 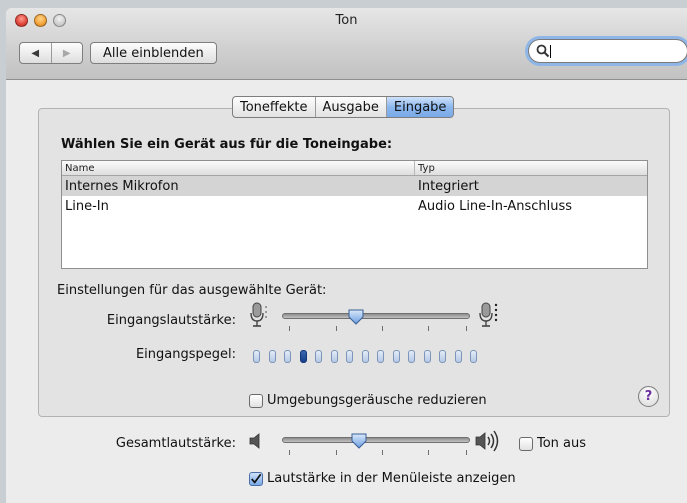 I want to click on menubar-volume-checkbox, so click(x=256, y=478).